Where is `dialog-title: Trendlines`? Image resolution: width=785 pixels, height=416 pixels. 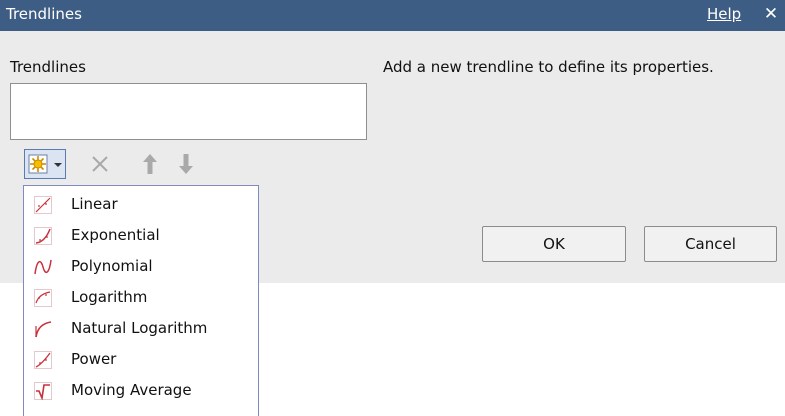
dialog-title: Trendlines is located at coordinates (44, 14).